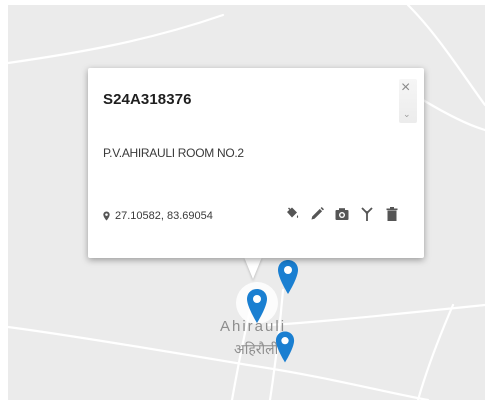 This screenshot has height=405, width=493. Describe the element at coordinates (317, 214) in the screenshot. I see `pencil-icon` at that location.